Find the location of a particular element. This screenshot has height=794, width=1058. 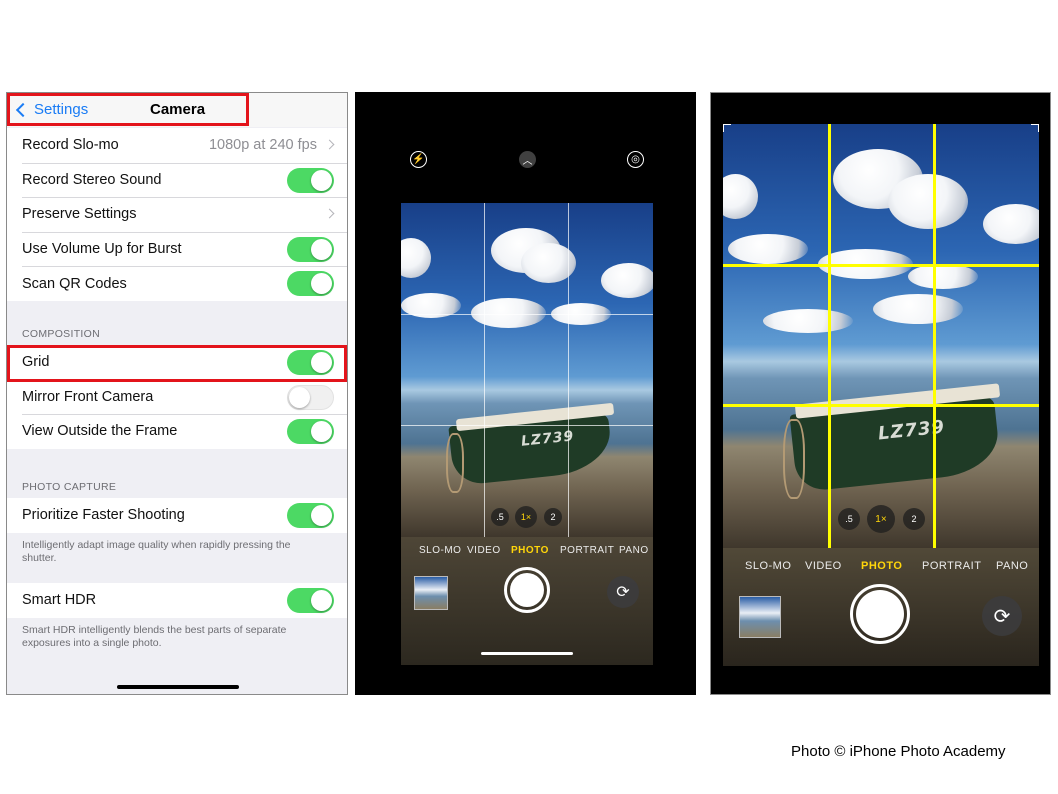

row-label: Scan QR Codes is located at coordinates (74, 283).